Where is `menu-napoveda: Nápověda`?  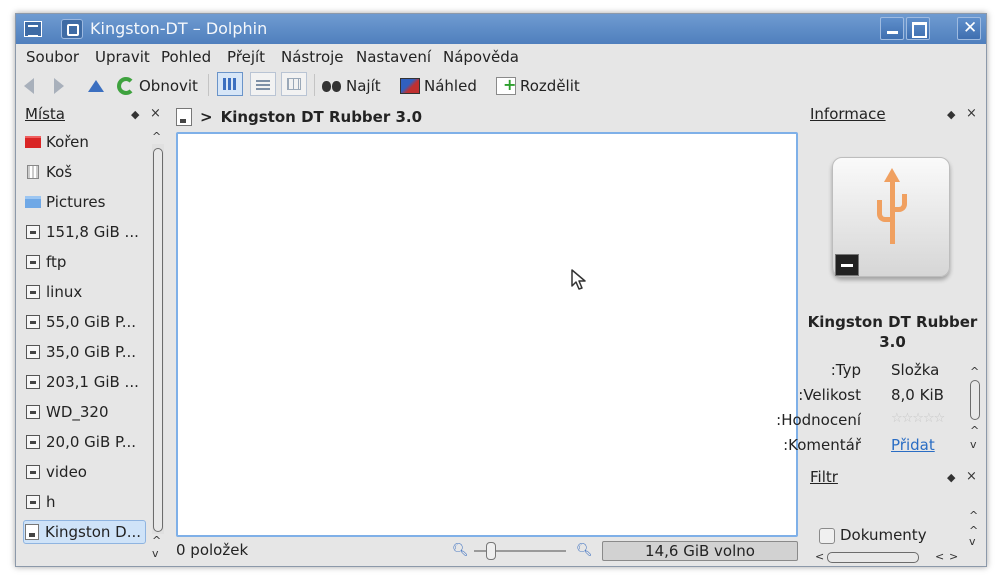 menu-napoveda: Nápověda is located at coordinates (481, 57).